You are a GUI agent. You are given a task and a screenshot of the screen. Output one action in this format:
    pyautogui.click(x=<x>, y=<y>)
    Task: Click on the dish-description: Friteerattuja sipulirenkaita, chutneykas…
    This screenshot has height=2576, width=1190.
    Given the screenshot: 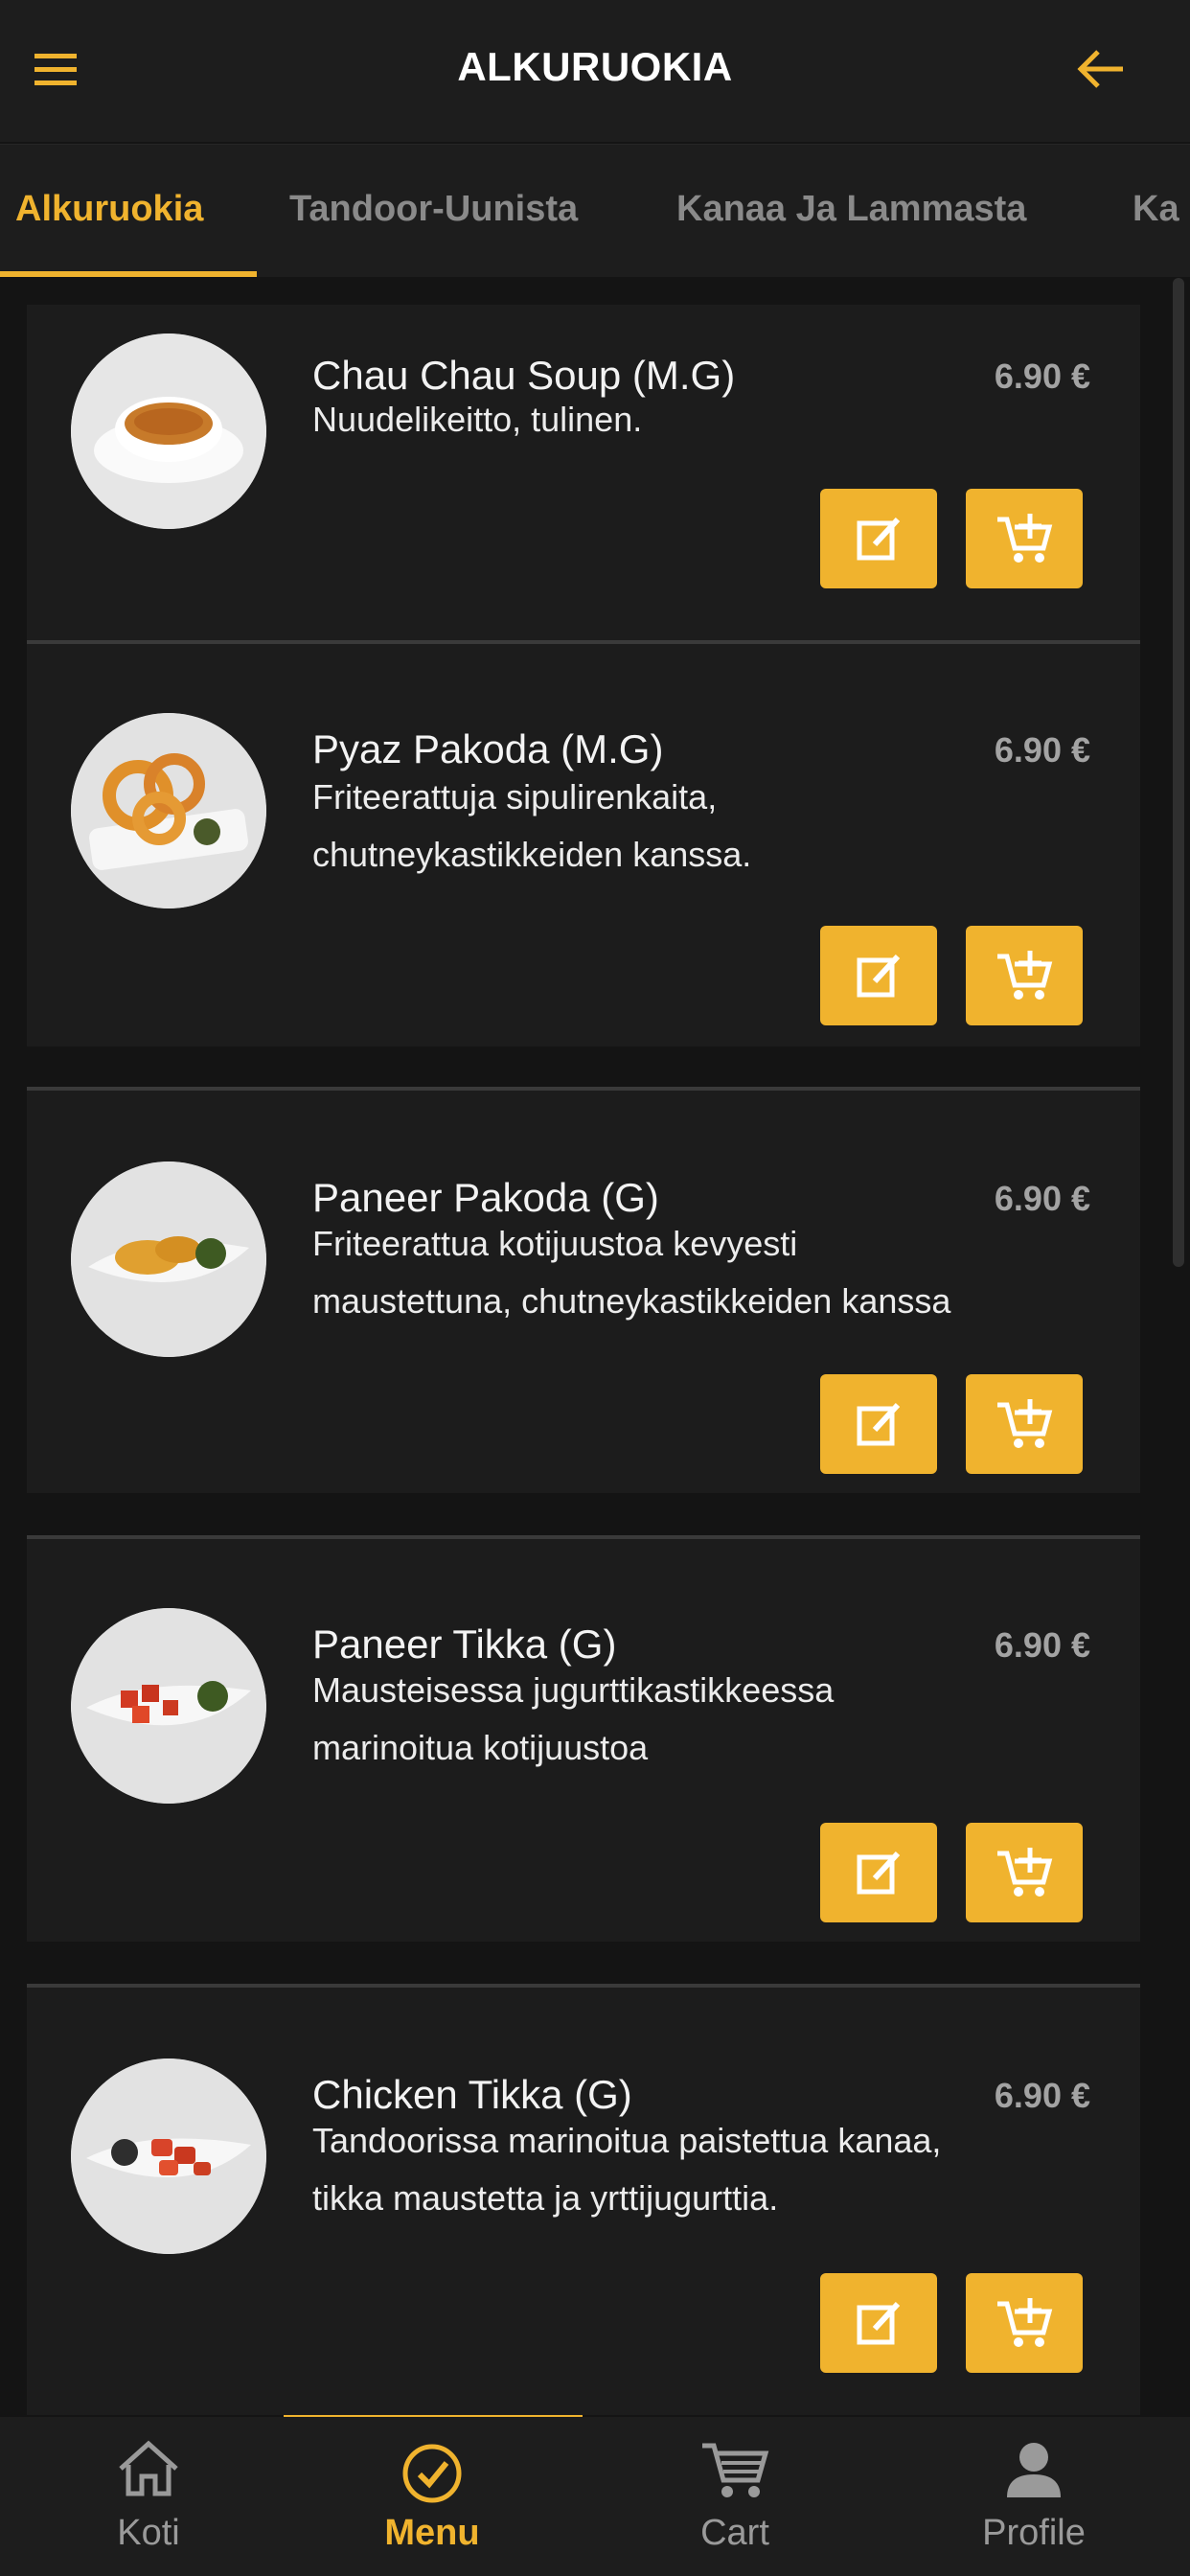 What is the action you would take?
    pyautogui.click(x=532, y=825)
    